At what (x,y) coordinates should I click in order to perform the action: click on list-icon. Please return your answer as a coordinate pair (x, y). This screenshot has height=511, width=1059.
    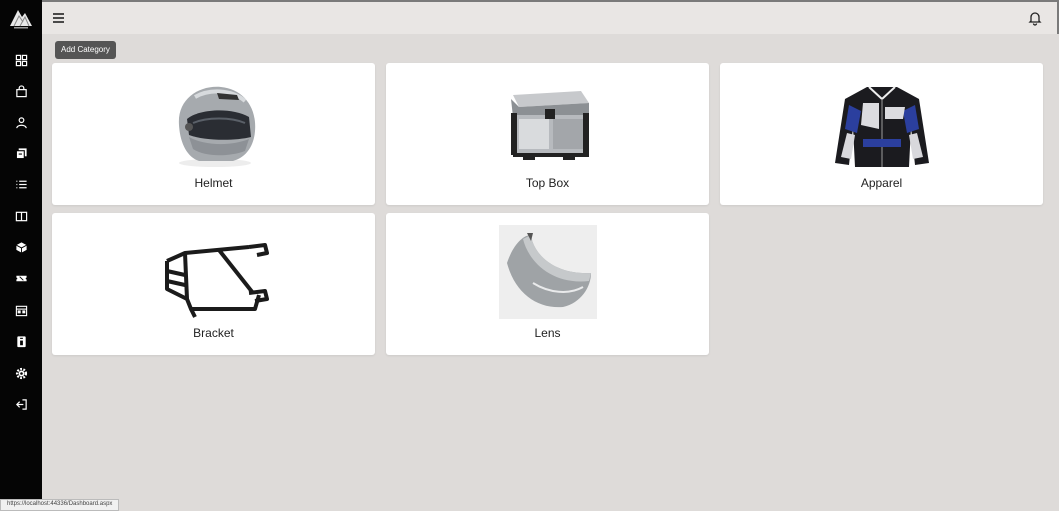
    Looking at the image, I should click on (21, 184).